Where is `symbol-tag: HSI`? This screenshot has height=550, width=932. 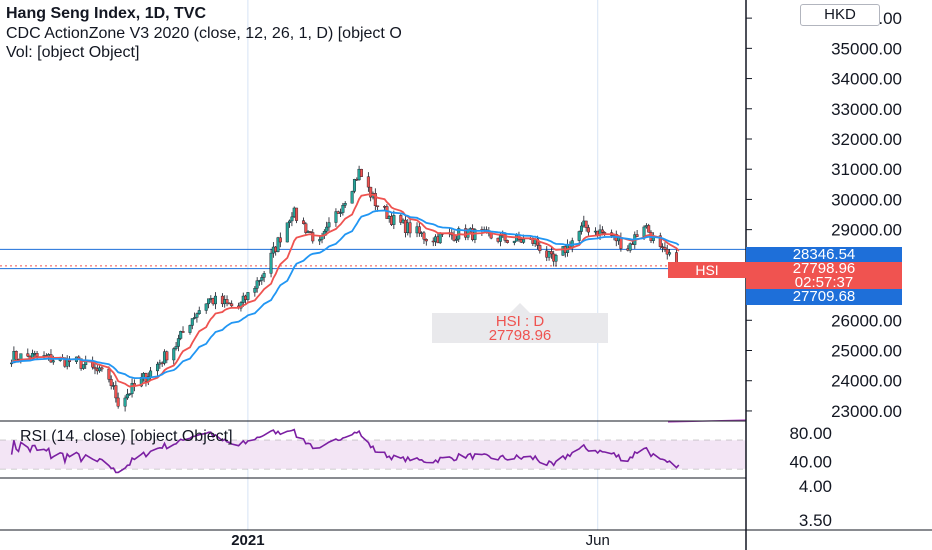
symbol-tag: HSI is located at coordinates (707, 270).